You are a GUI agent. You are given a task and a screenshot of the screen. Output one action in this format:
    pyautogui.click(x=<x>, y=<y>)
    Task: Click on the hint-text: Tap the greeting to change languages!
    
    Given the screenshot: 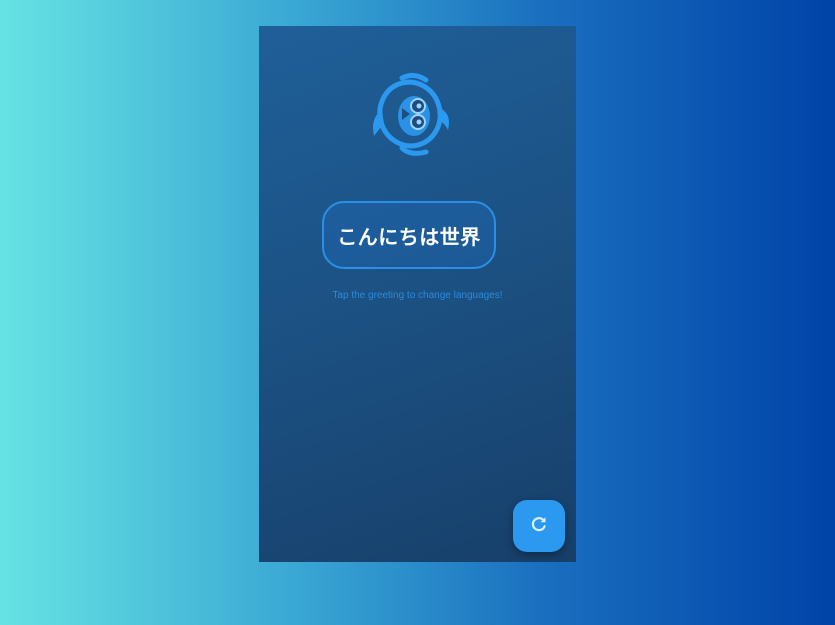 What is the action you would take?
    pyautogui.click(x=417, y=295)
    